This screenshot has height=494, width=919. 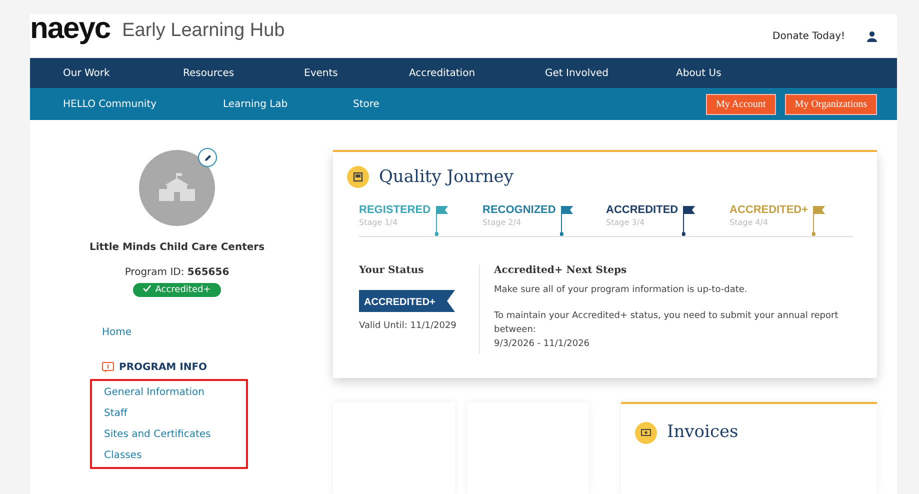 What do you see at coordinates (741, 104) in the screenshot?
I see `account-button: My Account` at bounding box center [741, 104].